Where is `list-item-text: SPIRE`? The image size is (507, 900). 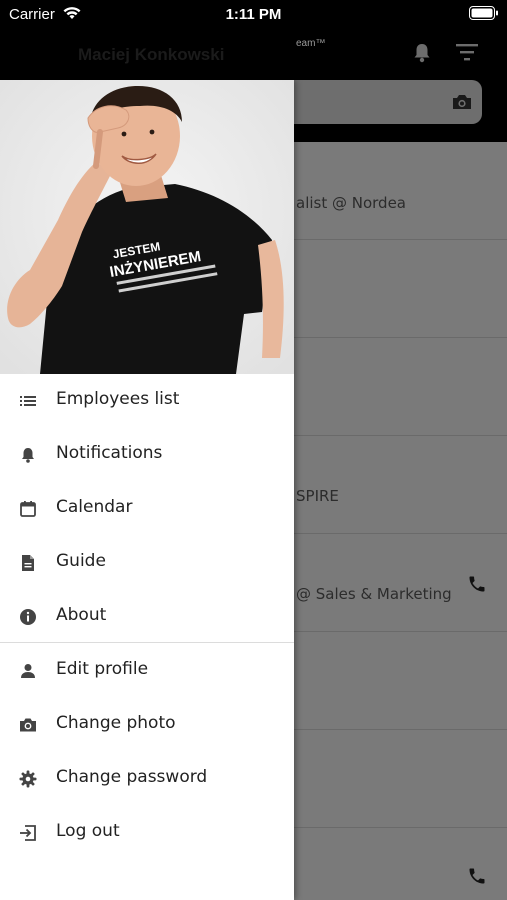 list-item-text: SPIRE is located at coordinates (317, 496).